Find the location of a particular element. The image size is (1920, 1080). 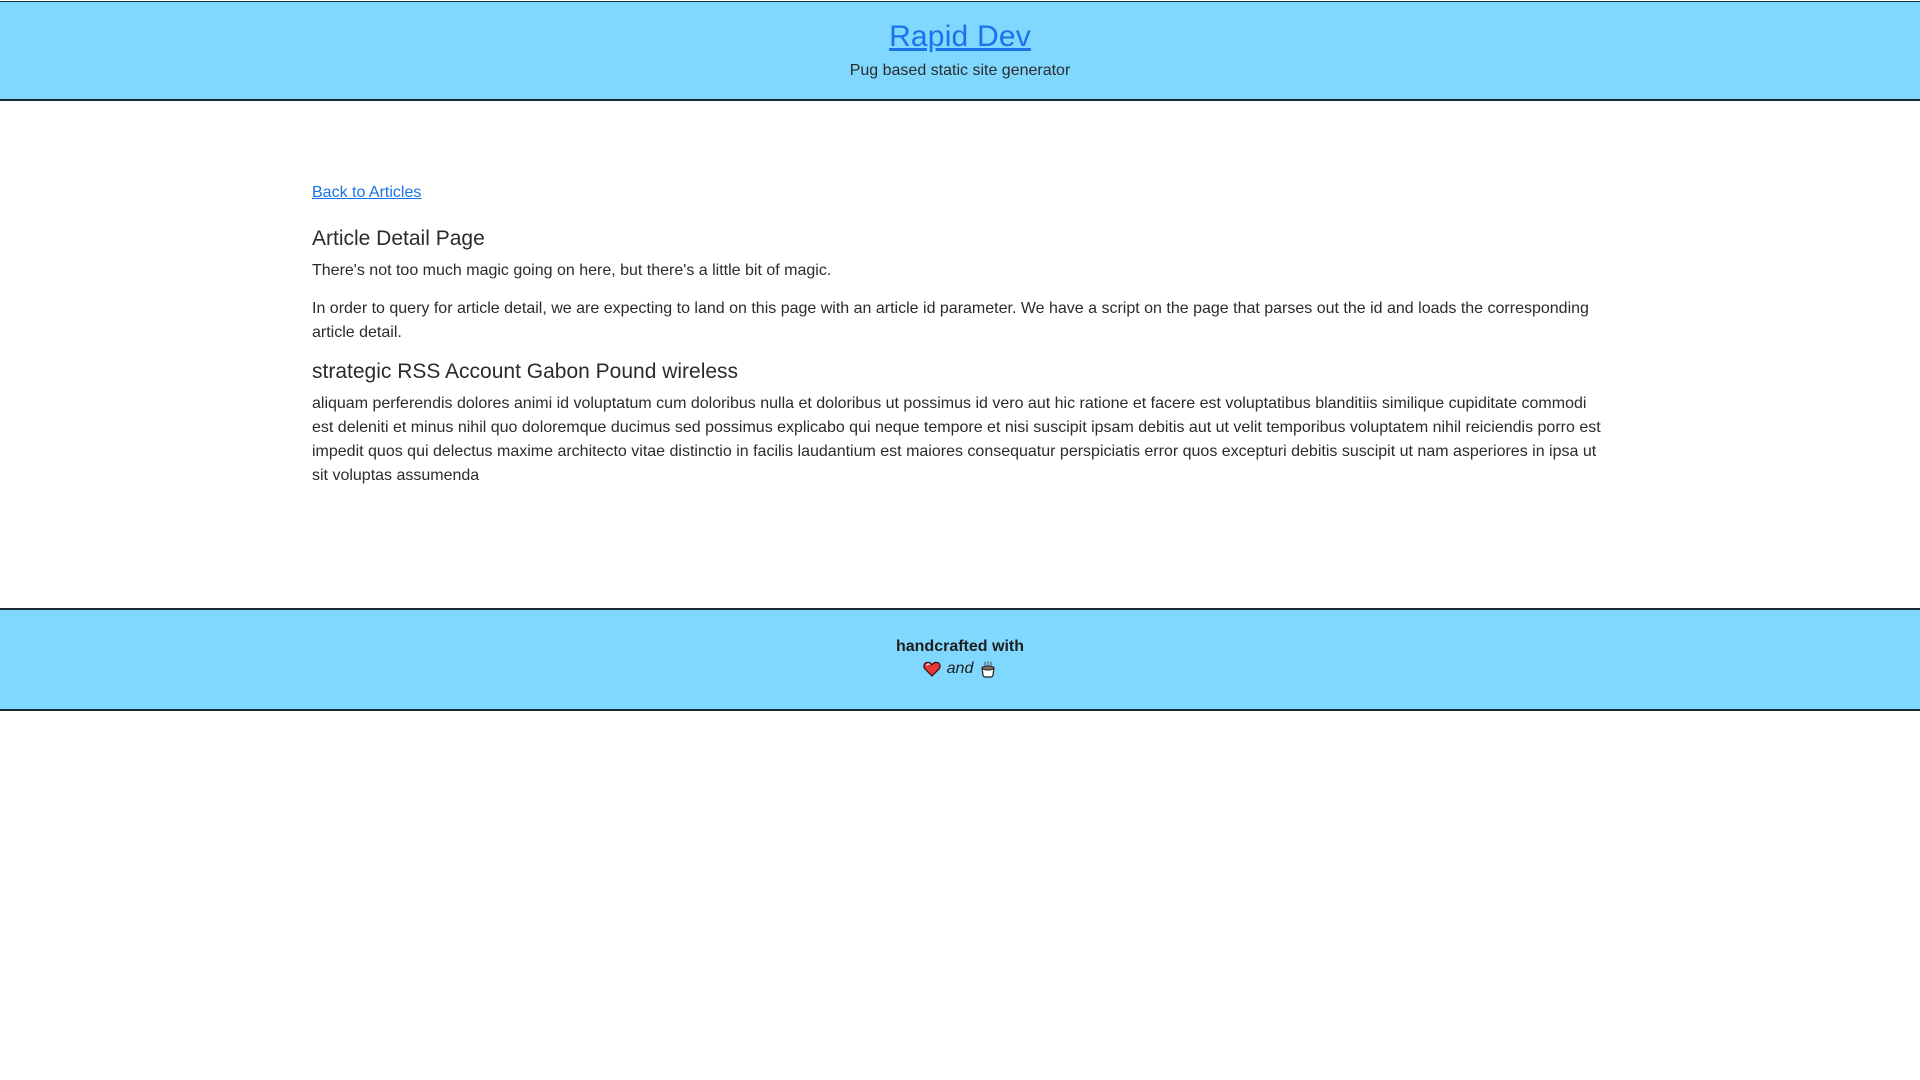

site-tagline: Pug based static site generator is located at coordinates (960, 70).